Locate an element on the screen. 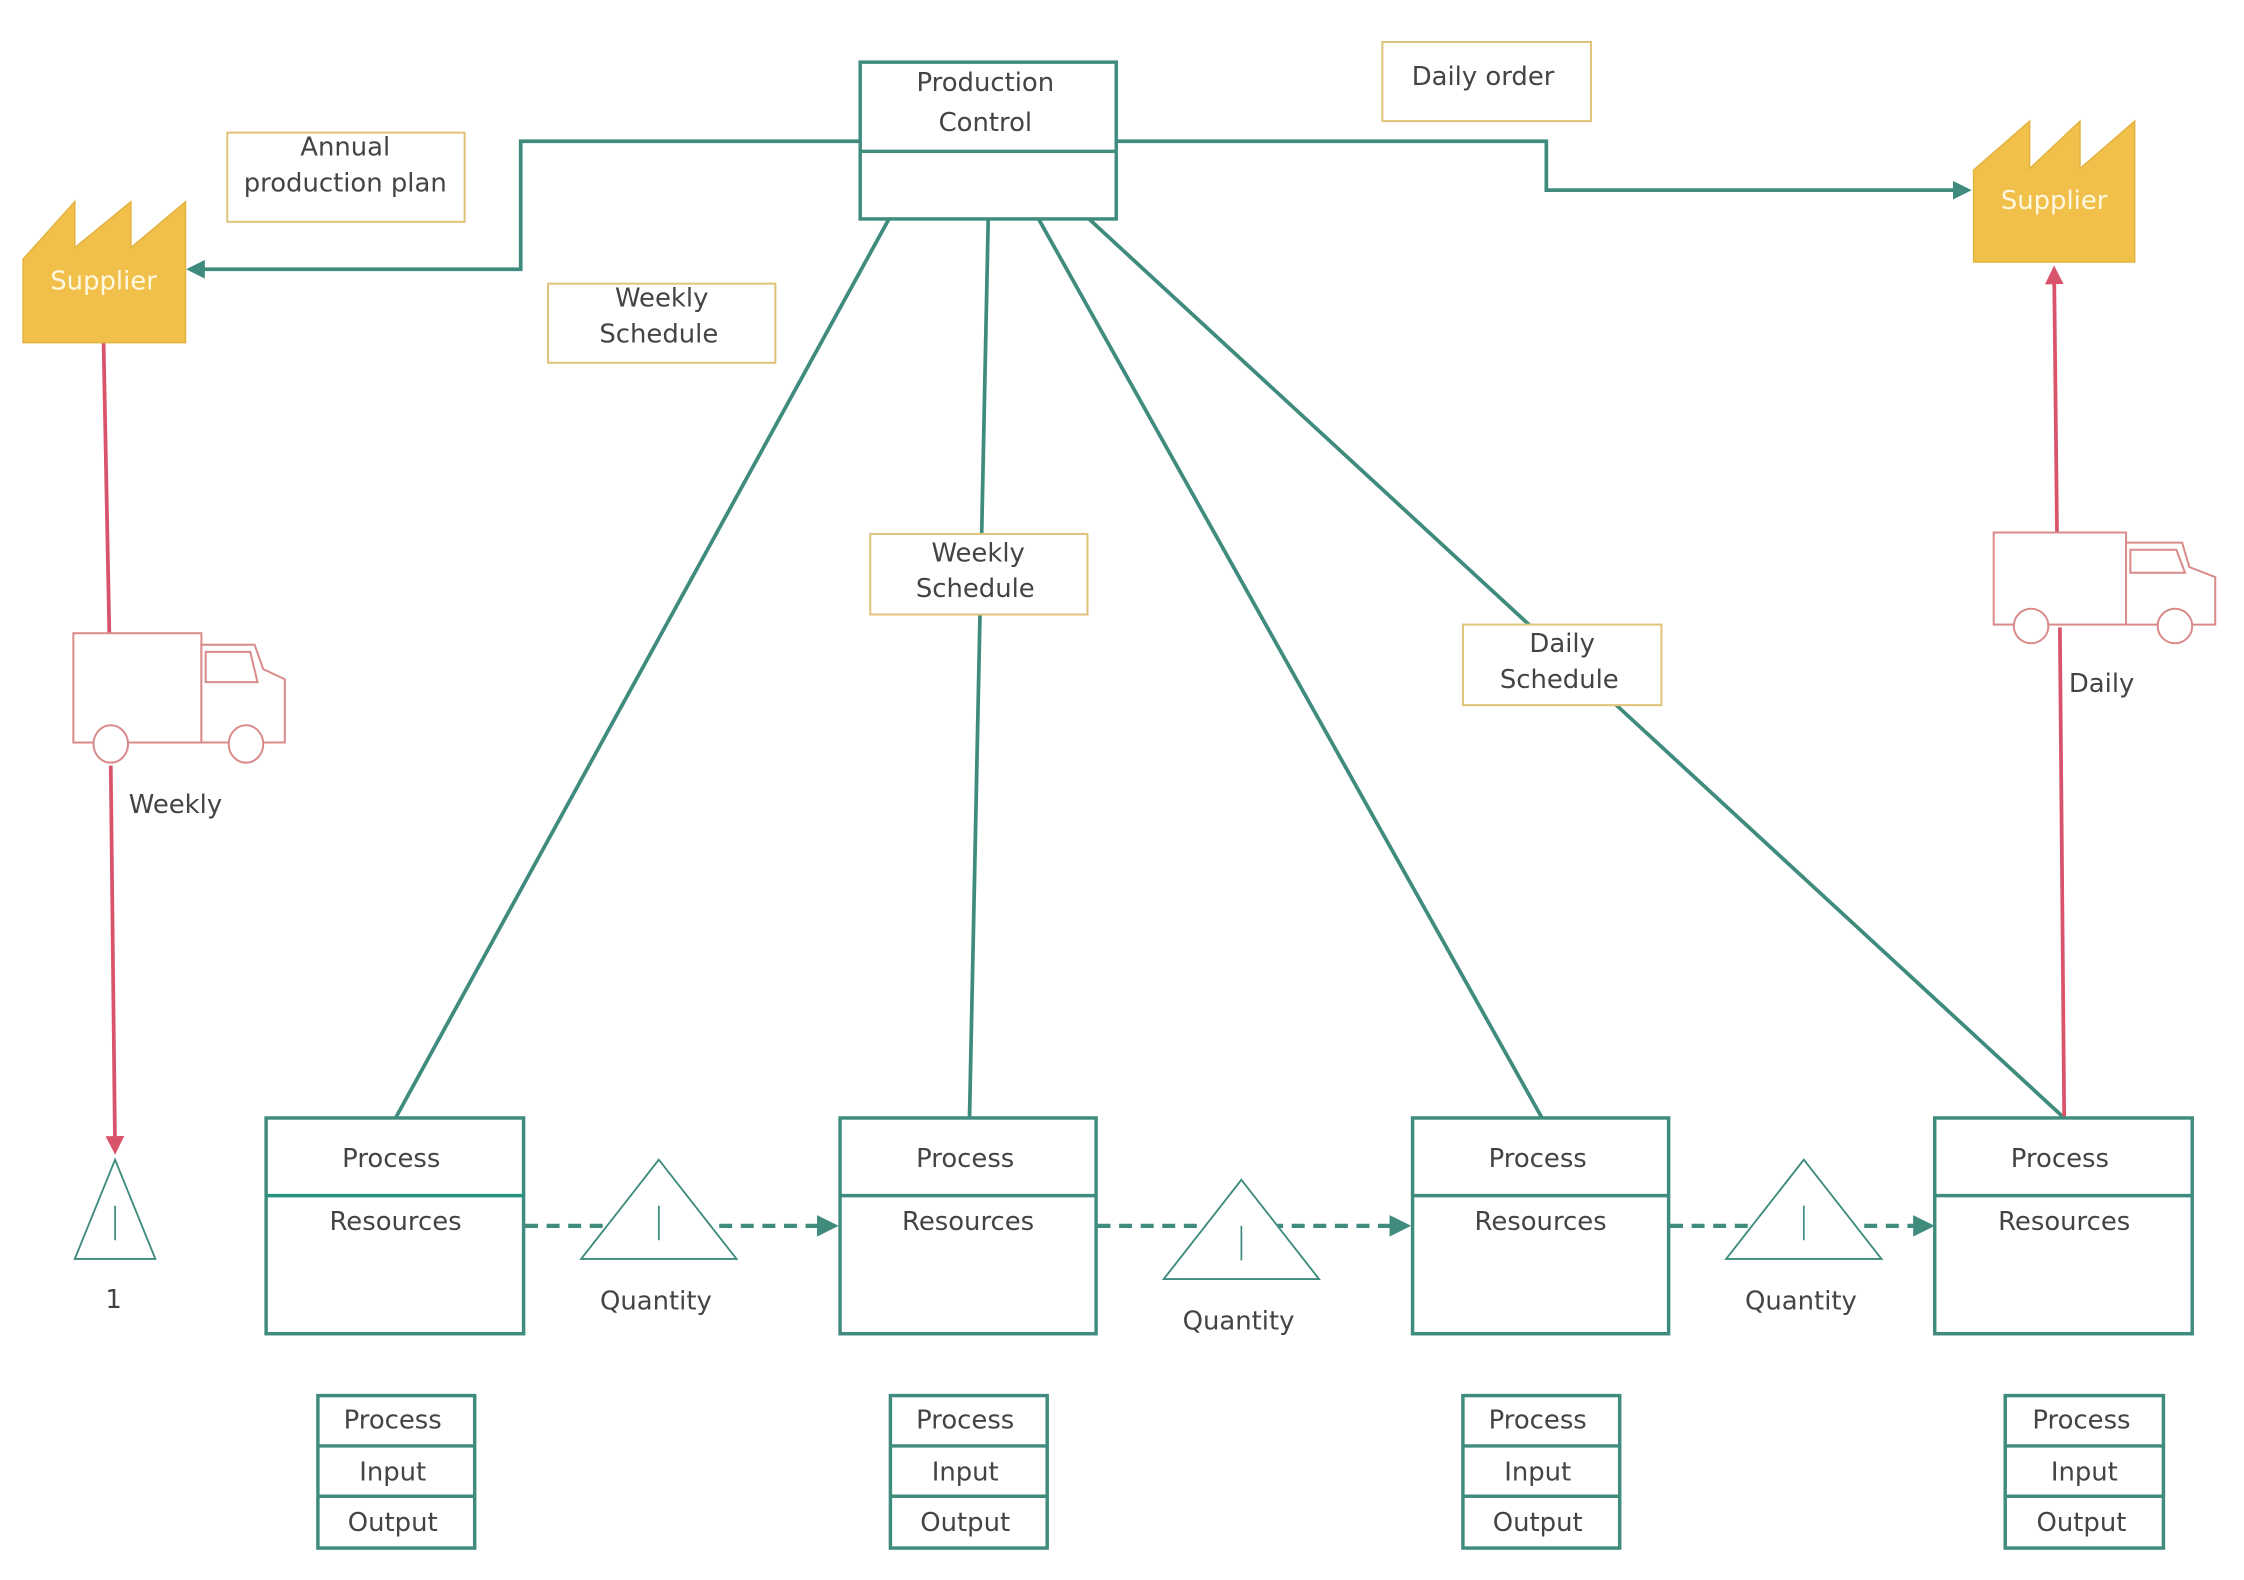 This screenshot has height=1580, width=2244. note-daily-order-label: Daily order is located at coordinates (1483, 77).